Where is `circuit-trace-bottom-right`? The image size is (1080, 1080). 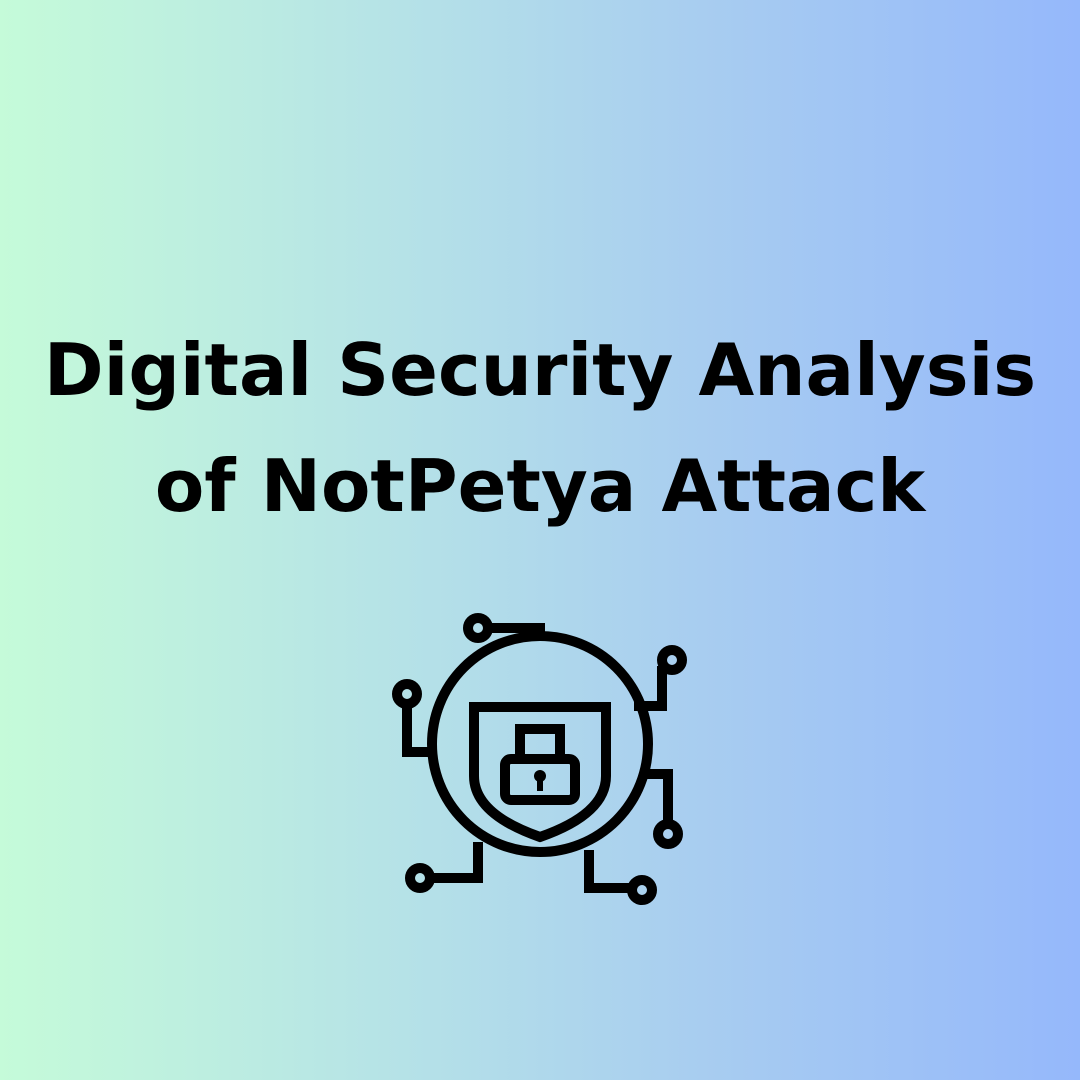
circuit-trace-bottom-right is located at coordinates (608, 871).